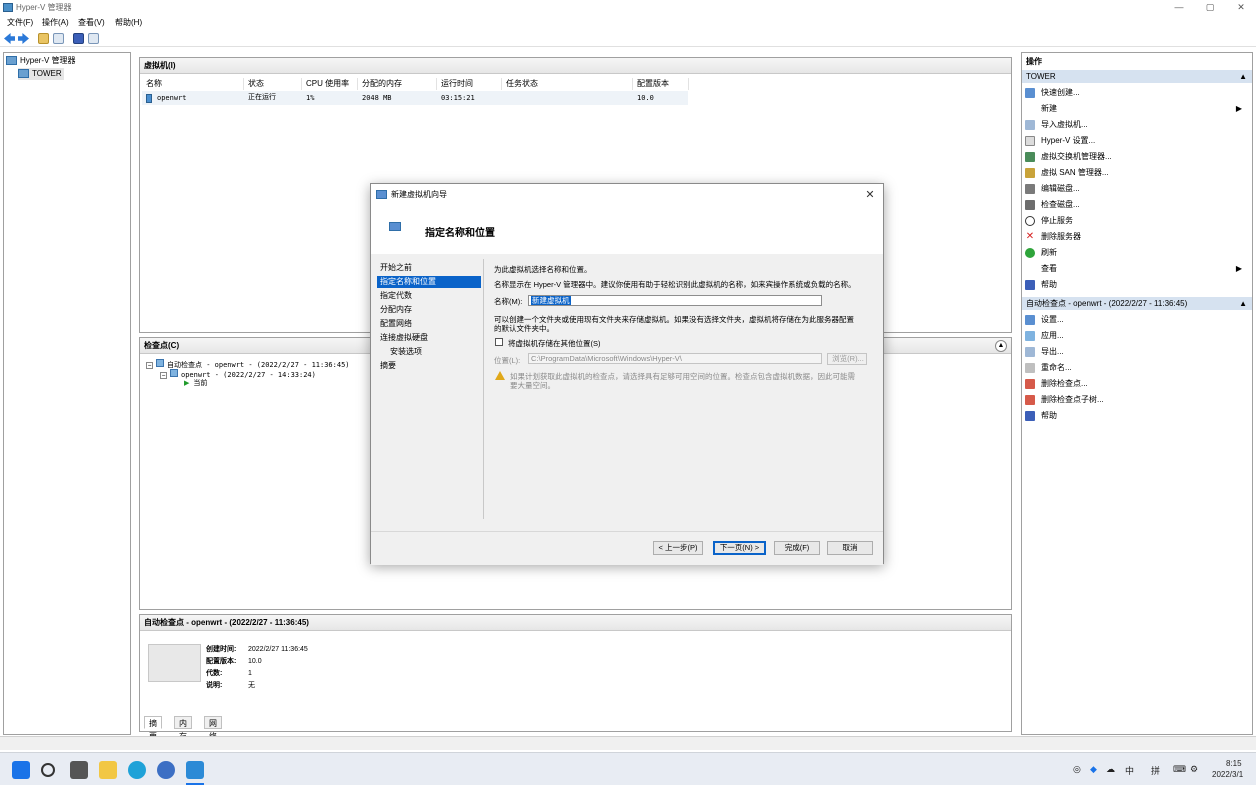 Image resolution: width=1256 pixels, height=785 pixels. Describe the element at coordinates (1049, 220) in the screenshot. I see `action-stop-service: 停止服务` at that location.